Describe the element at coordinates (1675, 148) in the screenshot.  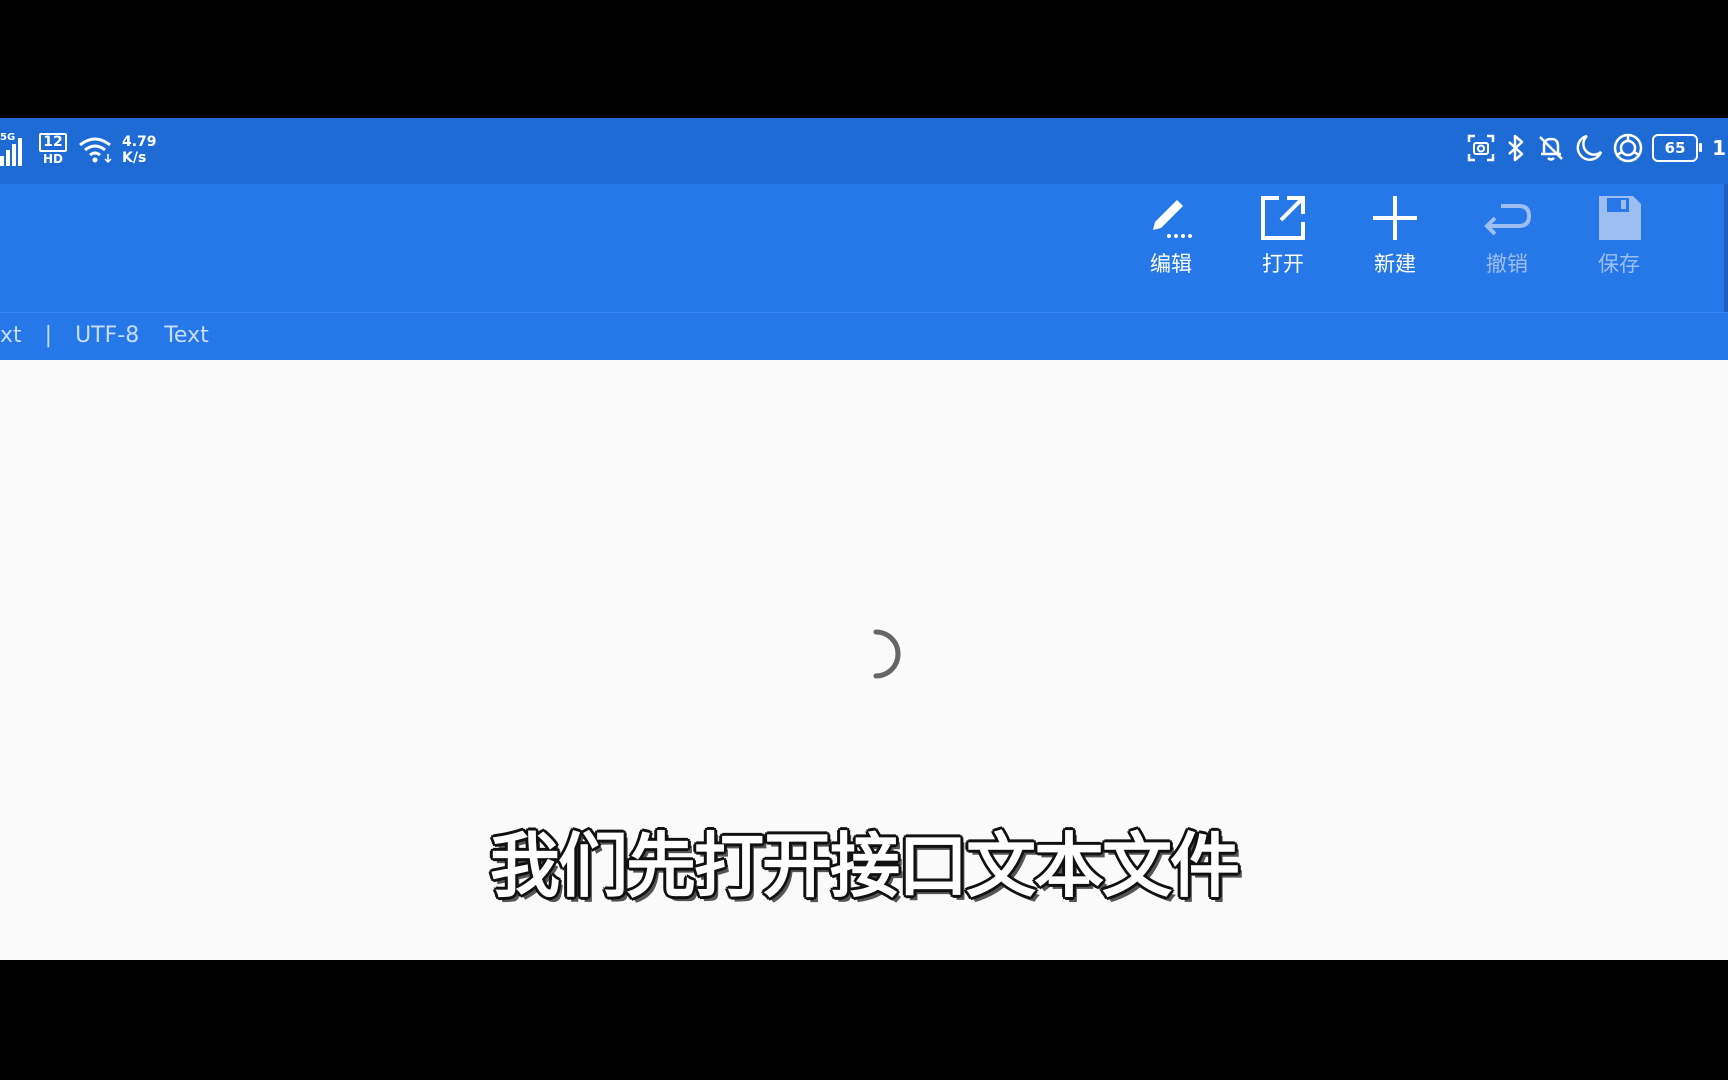
I see `battery-level: 65` at that location.